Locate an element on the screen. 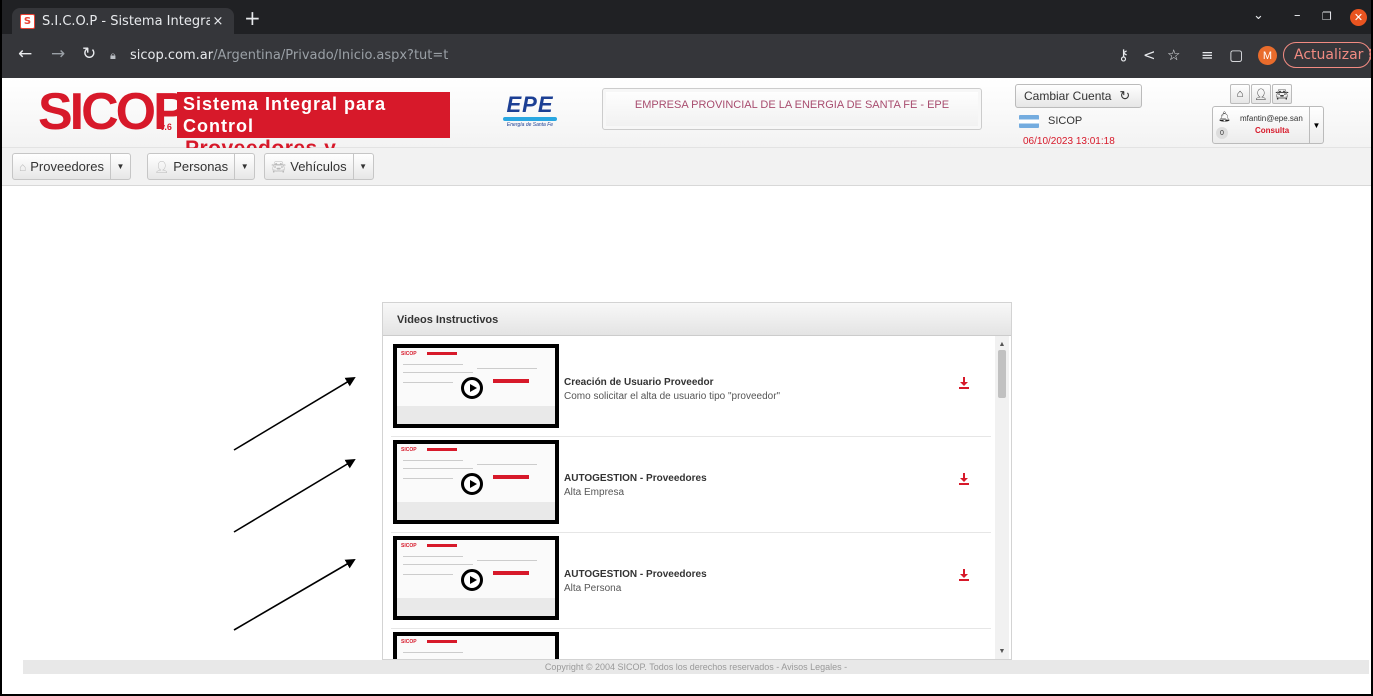 The width and height of the screenshot is (1373, 696). url-path: /Argentina/Privado/Inicio.aspx?tut=t is located at coordinates (331, 55).